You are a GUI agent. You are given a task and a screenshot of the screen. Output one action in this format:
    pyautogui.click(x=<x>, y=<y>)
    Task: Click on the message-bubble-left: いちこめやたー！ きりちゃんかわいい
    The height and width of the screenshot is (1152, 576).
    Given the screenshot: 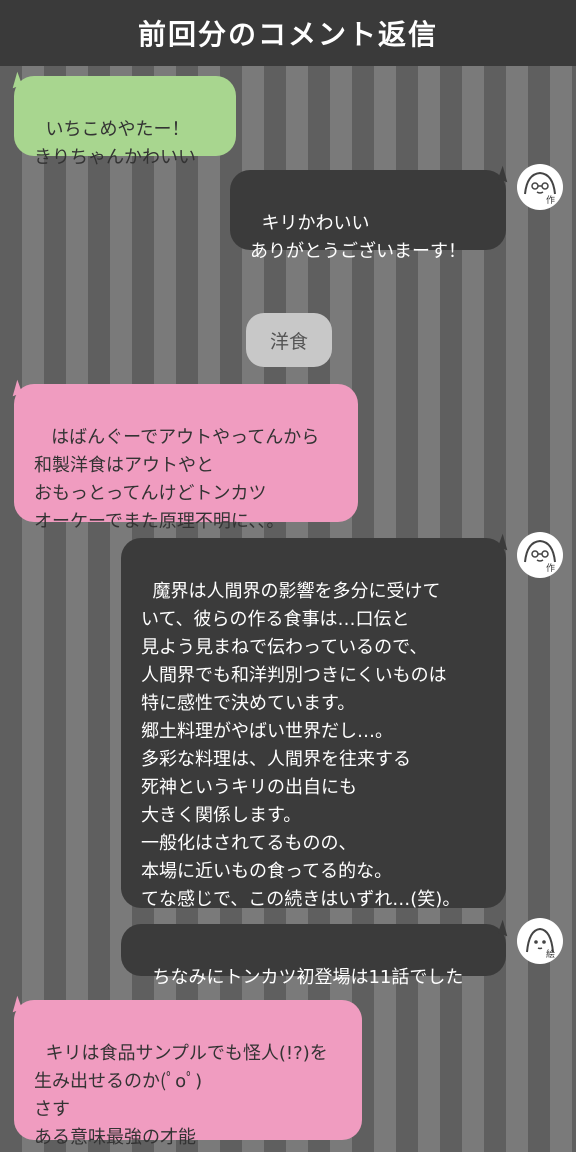 What is the action you would take?
    pyautogui.click(x=125, y=122)
    